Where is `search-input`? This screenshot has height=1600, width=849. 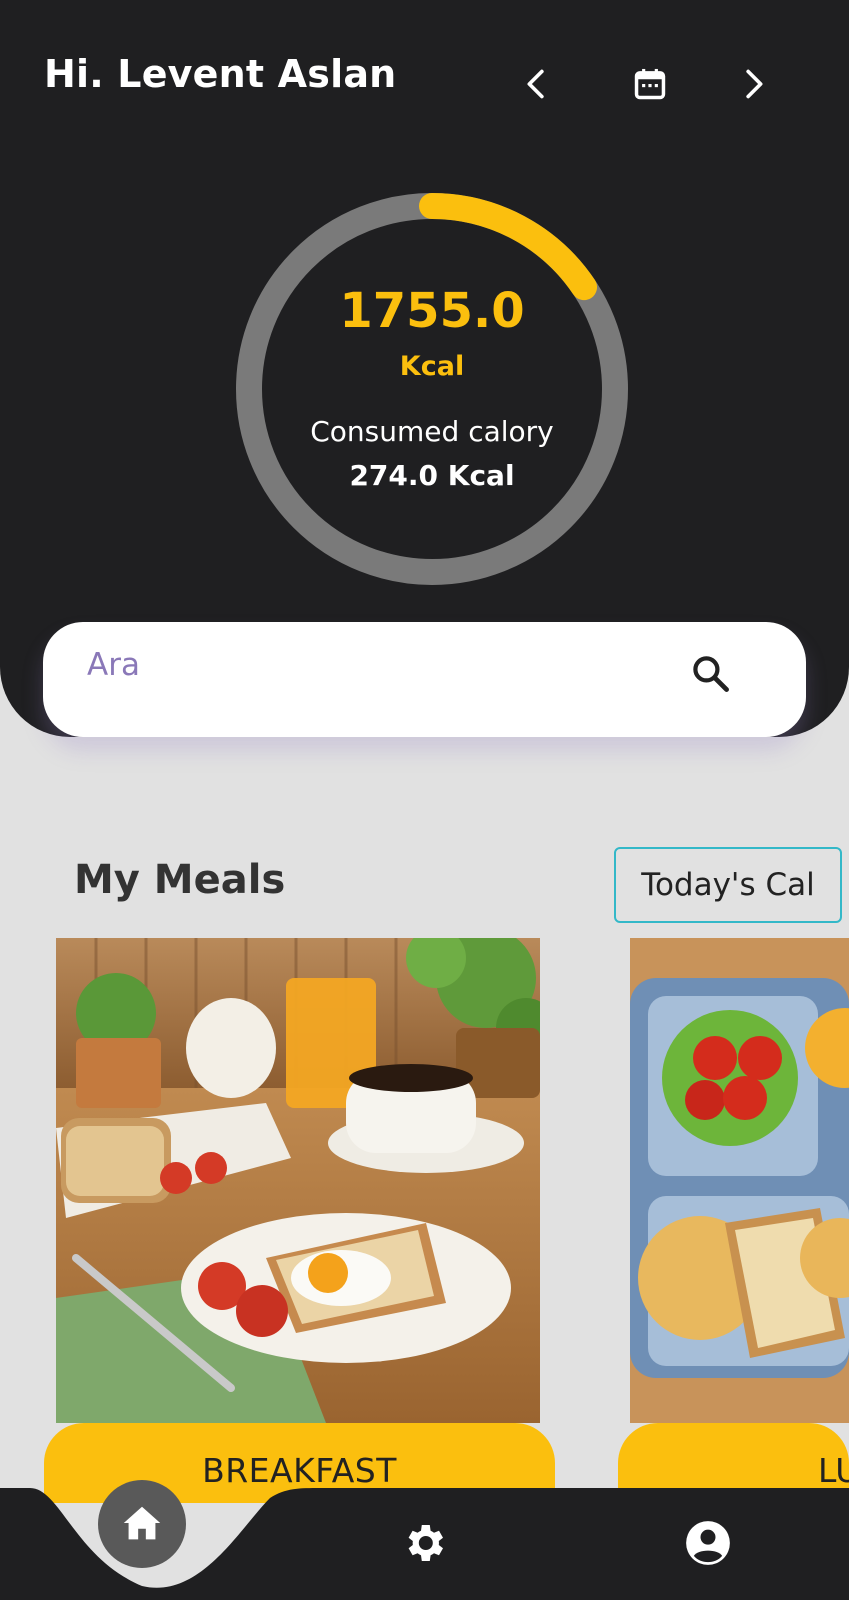
search-input is located at coordinates (367, 665).